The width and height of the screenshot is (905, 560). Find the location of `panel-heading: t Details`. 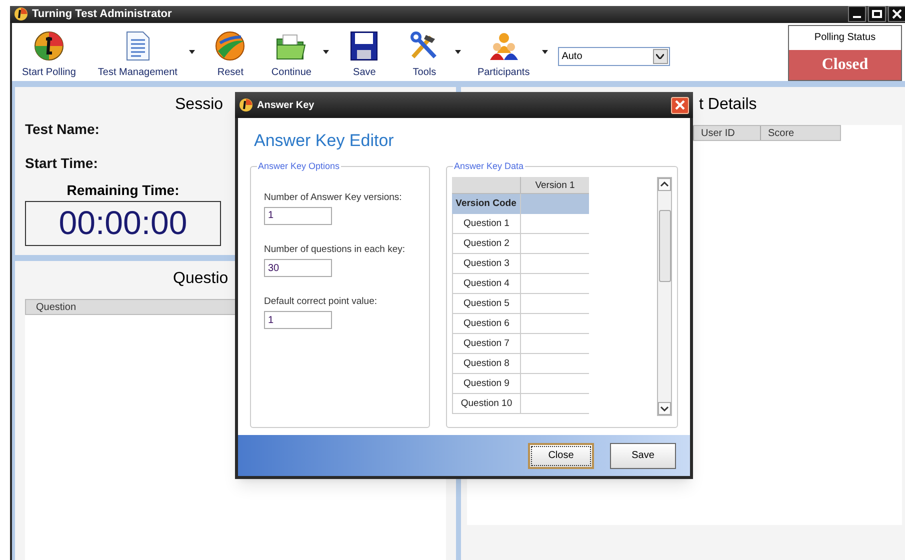

panel-heading: t Details is located at coordinates (728, 104).